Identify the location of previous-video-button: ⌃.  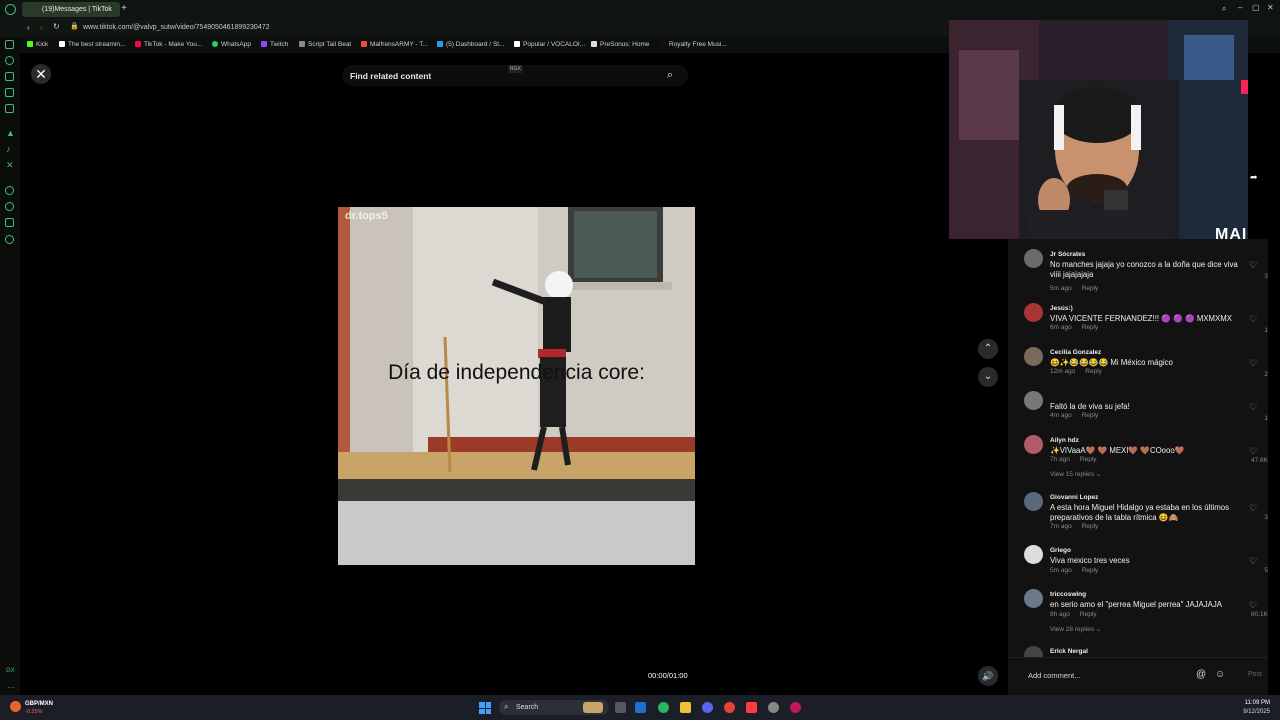
(988, 349).